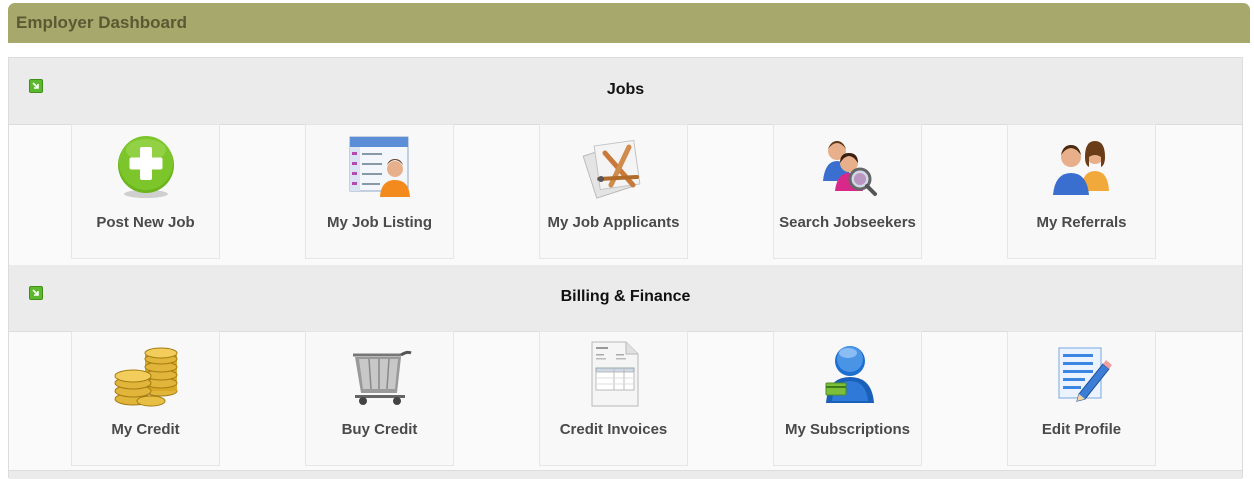 This screenshot has height=479, width=1254. What do you see at coordinates (629, 23) in the screenshot?
I see `dashboard-title-bar: Employer Dashboard` at bounding box center [629, 23].